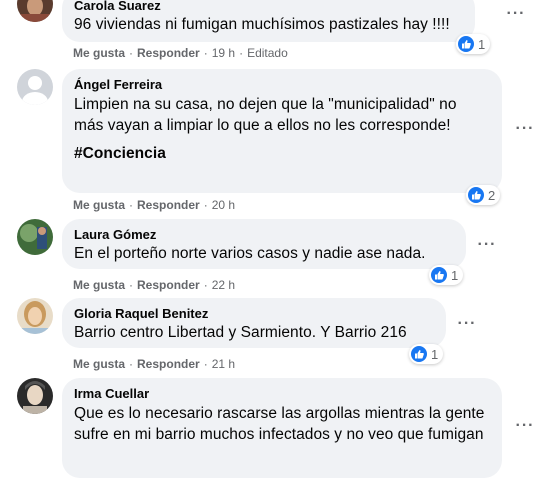 This screenshot has height=478, width=549. What do you see at coordinates (254, 314) in the screenshot?
I see `comment-author: Gloria Raquel Benitez` at bounding box center [254, 314].